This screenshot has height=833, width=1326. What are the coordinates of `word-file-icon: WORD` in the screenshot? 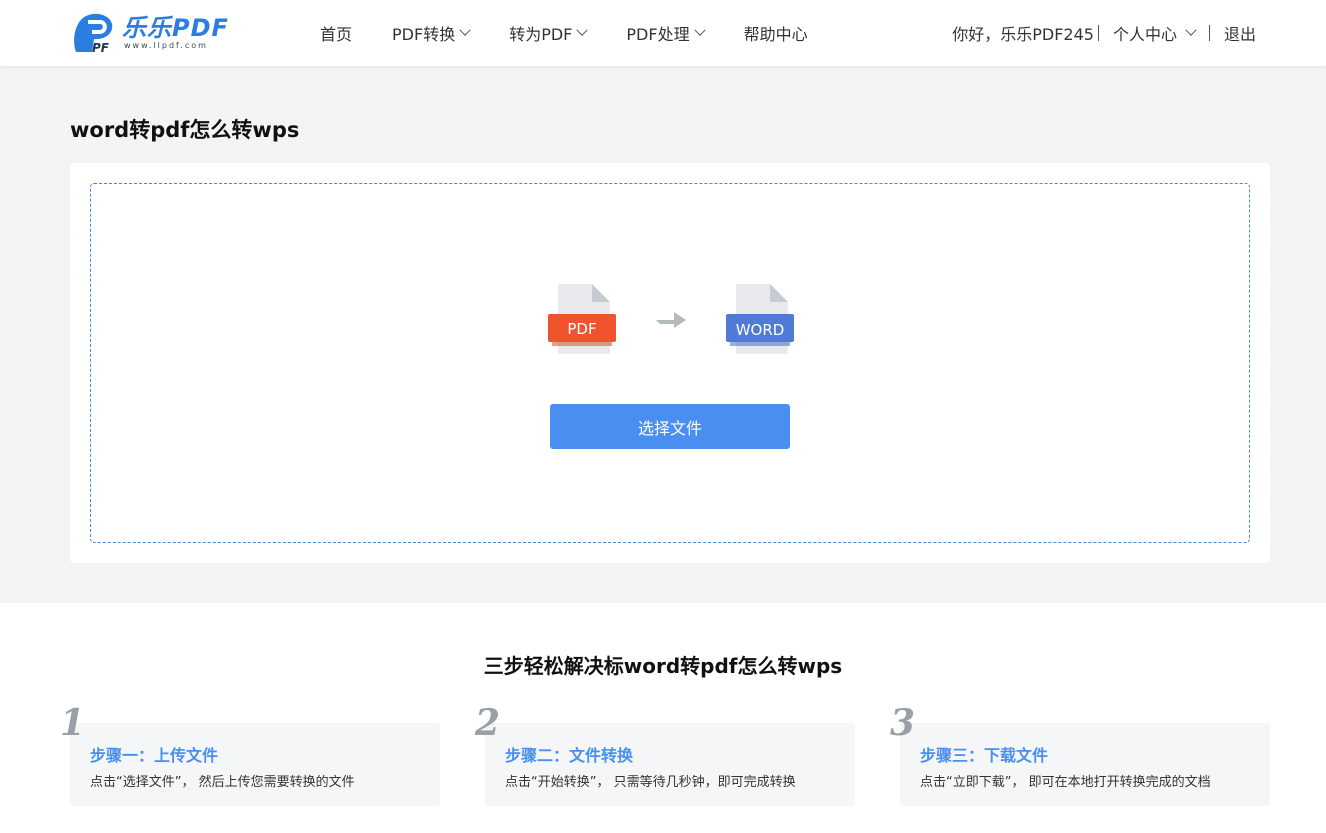 It's located at (760, 319).